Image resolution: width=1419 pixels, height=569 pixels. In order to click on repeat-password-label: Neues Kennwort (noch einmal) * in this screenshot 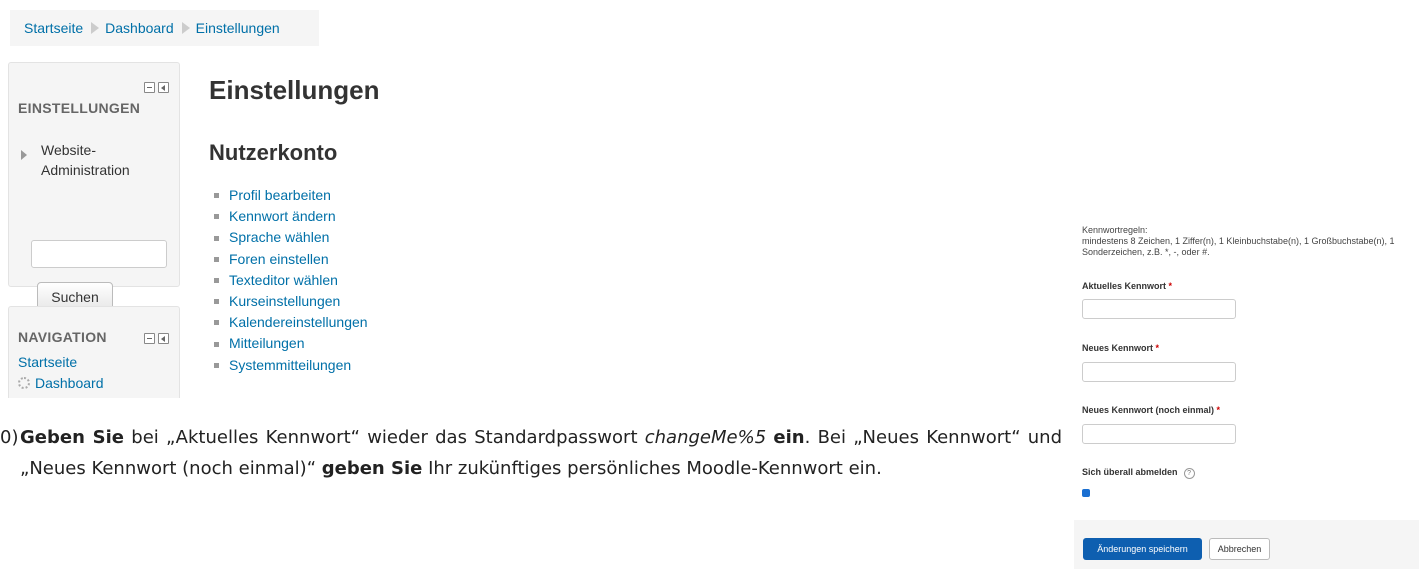, I will do `click(1151, 410)`.